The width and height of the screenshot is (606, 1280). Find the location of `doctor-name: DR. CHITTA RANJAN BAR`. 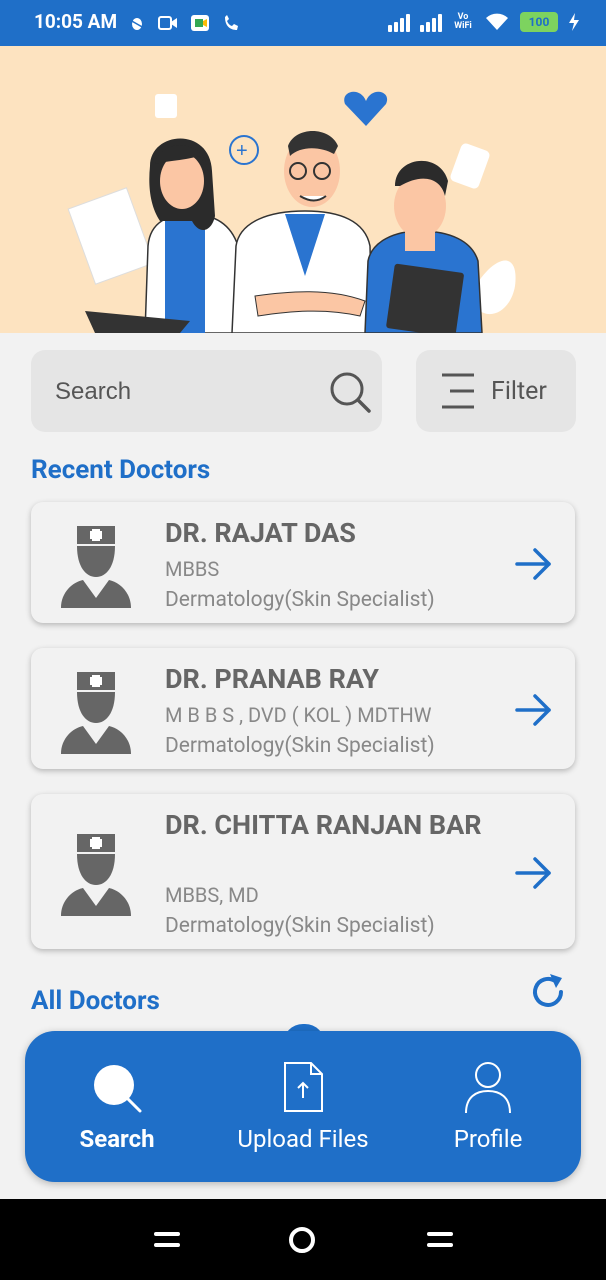

doctor-name: DR. CHITTA RANJAN BAR is located at coordinates (323, 825).